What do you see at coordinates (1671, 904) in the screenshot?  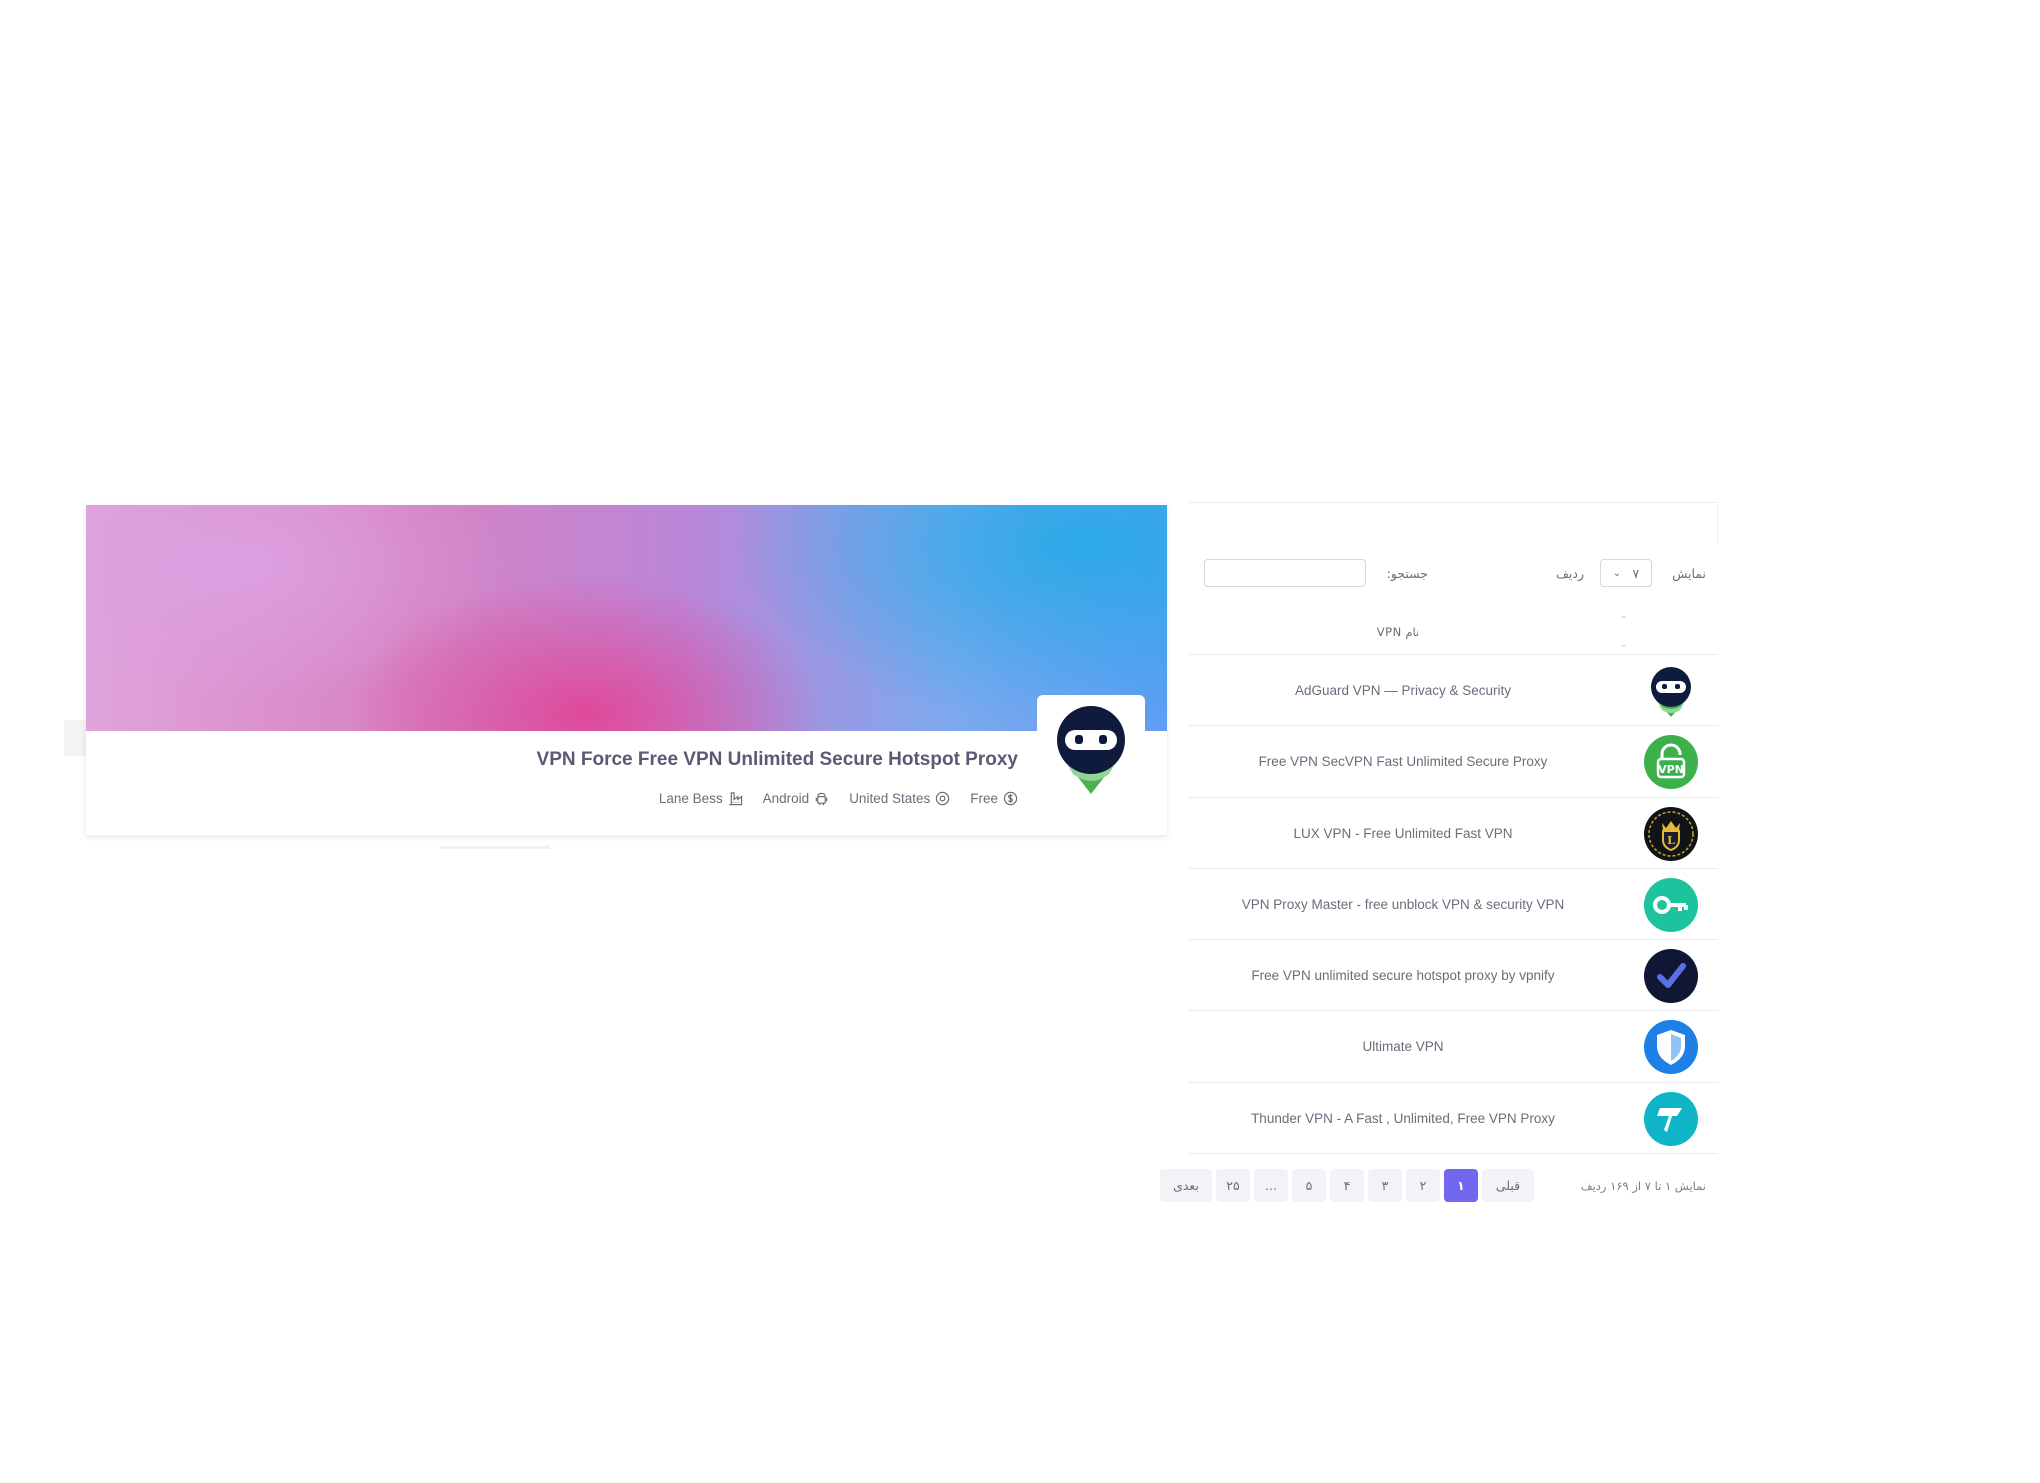 I see `key-icon` at bounding box center [1671, 904].